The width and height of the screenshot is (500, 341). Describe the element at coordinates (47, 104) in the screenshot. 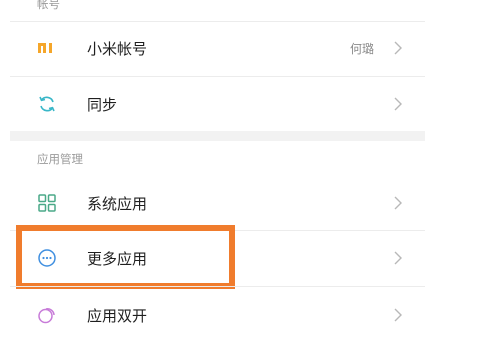

I see `sync-icon` at that location.